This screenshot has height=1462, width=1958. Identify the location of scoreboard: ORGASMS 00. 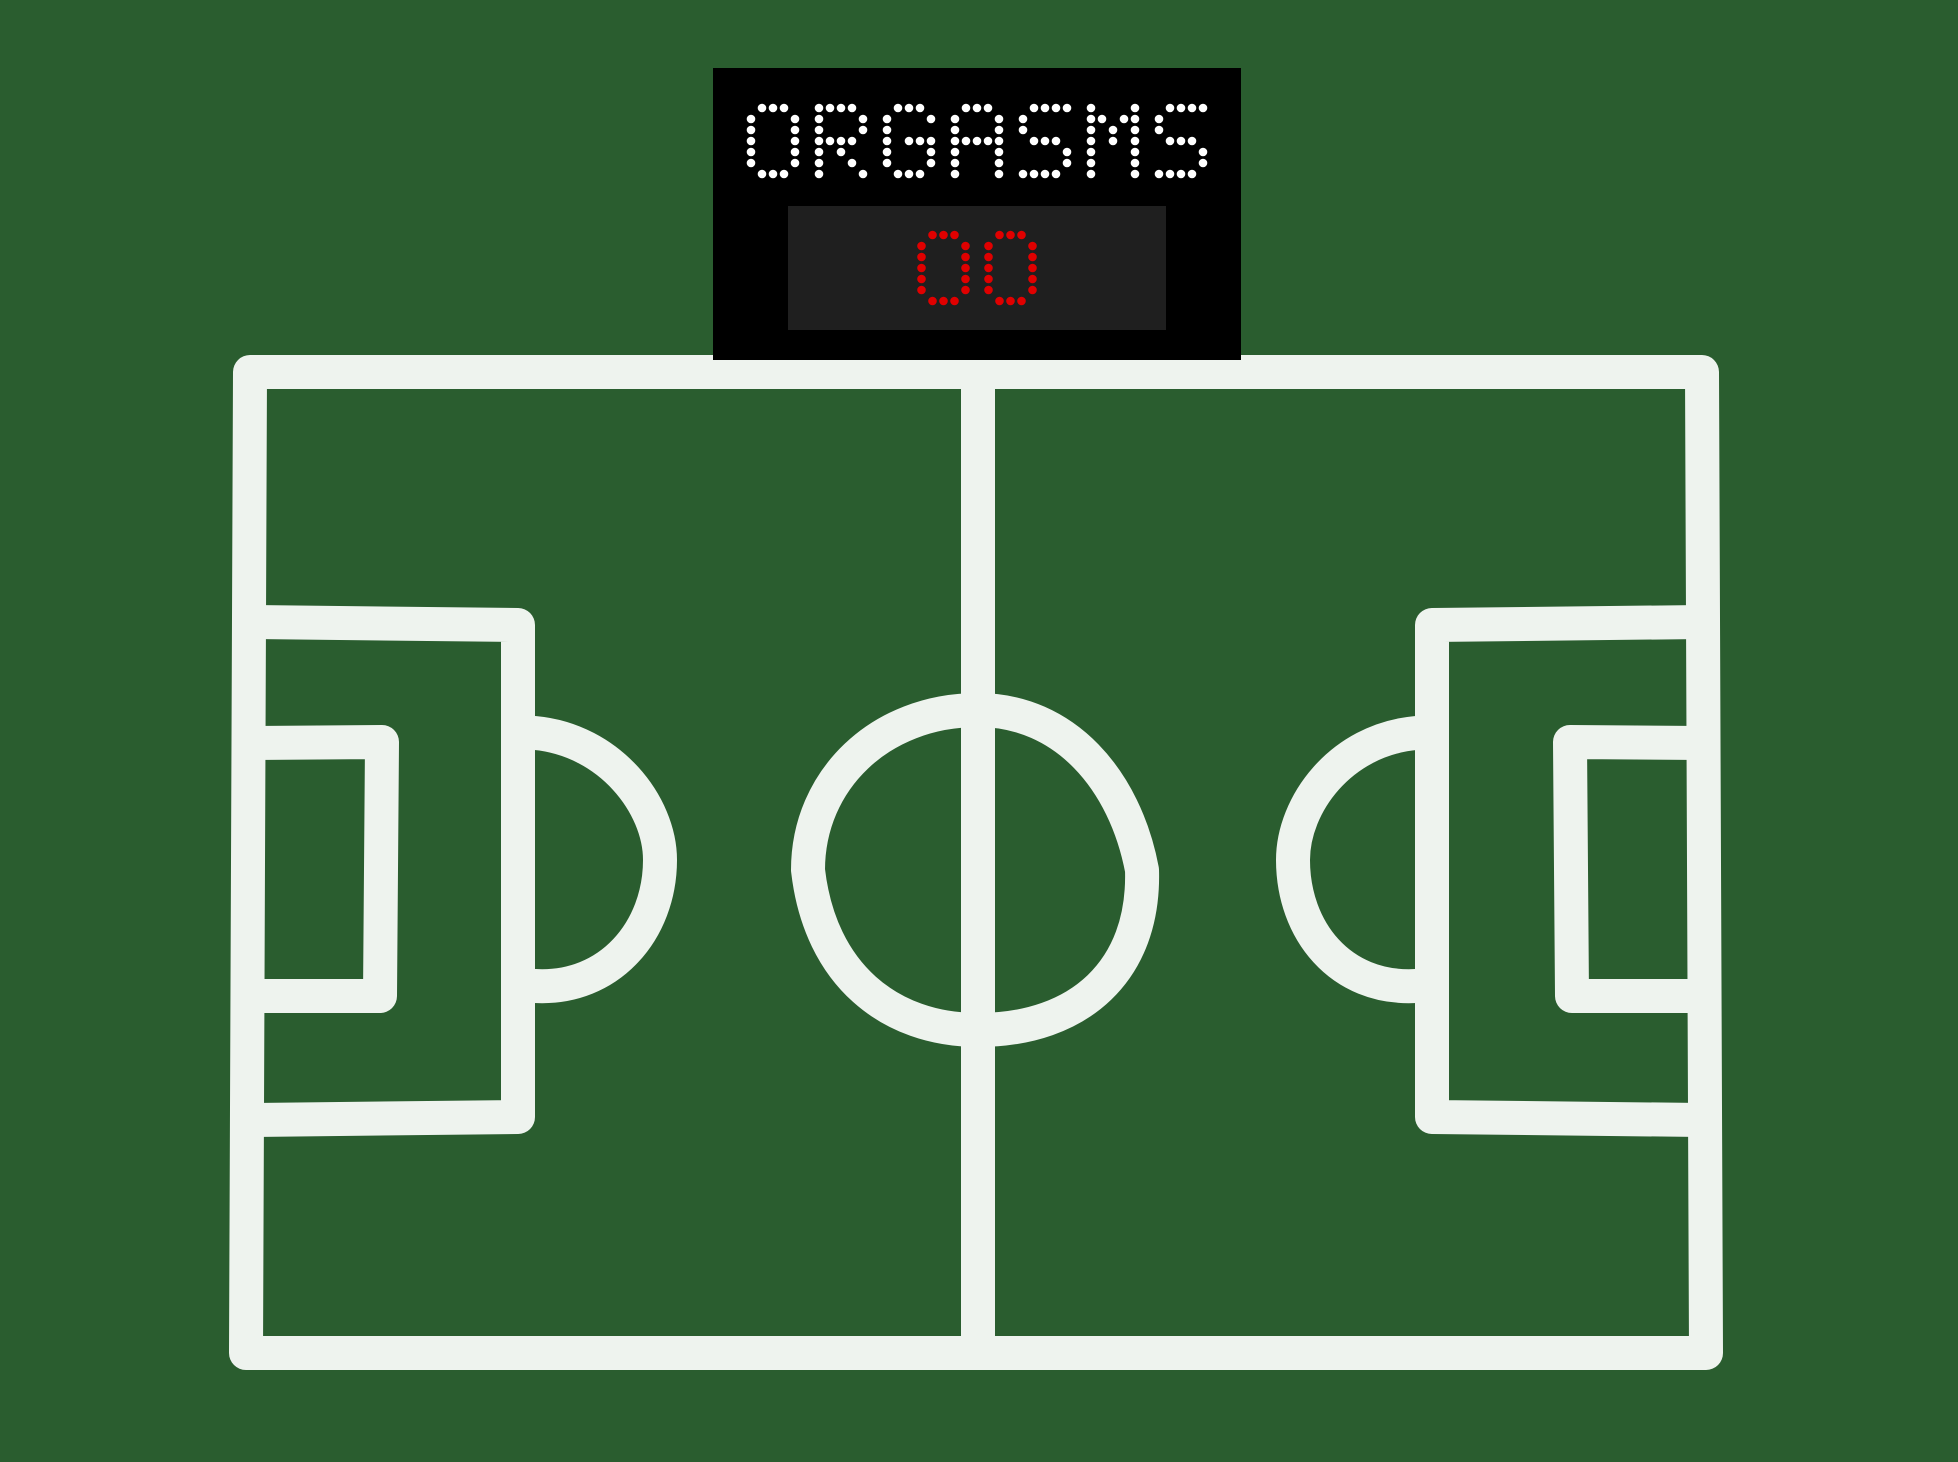
(977, 214).